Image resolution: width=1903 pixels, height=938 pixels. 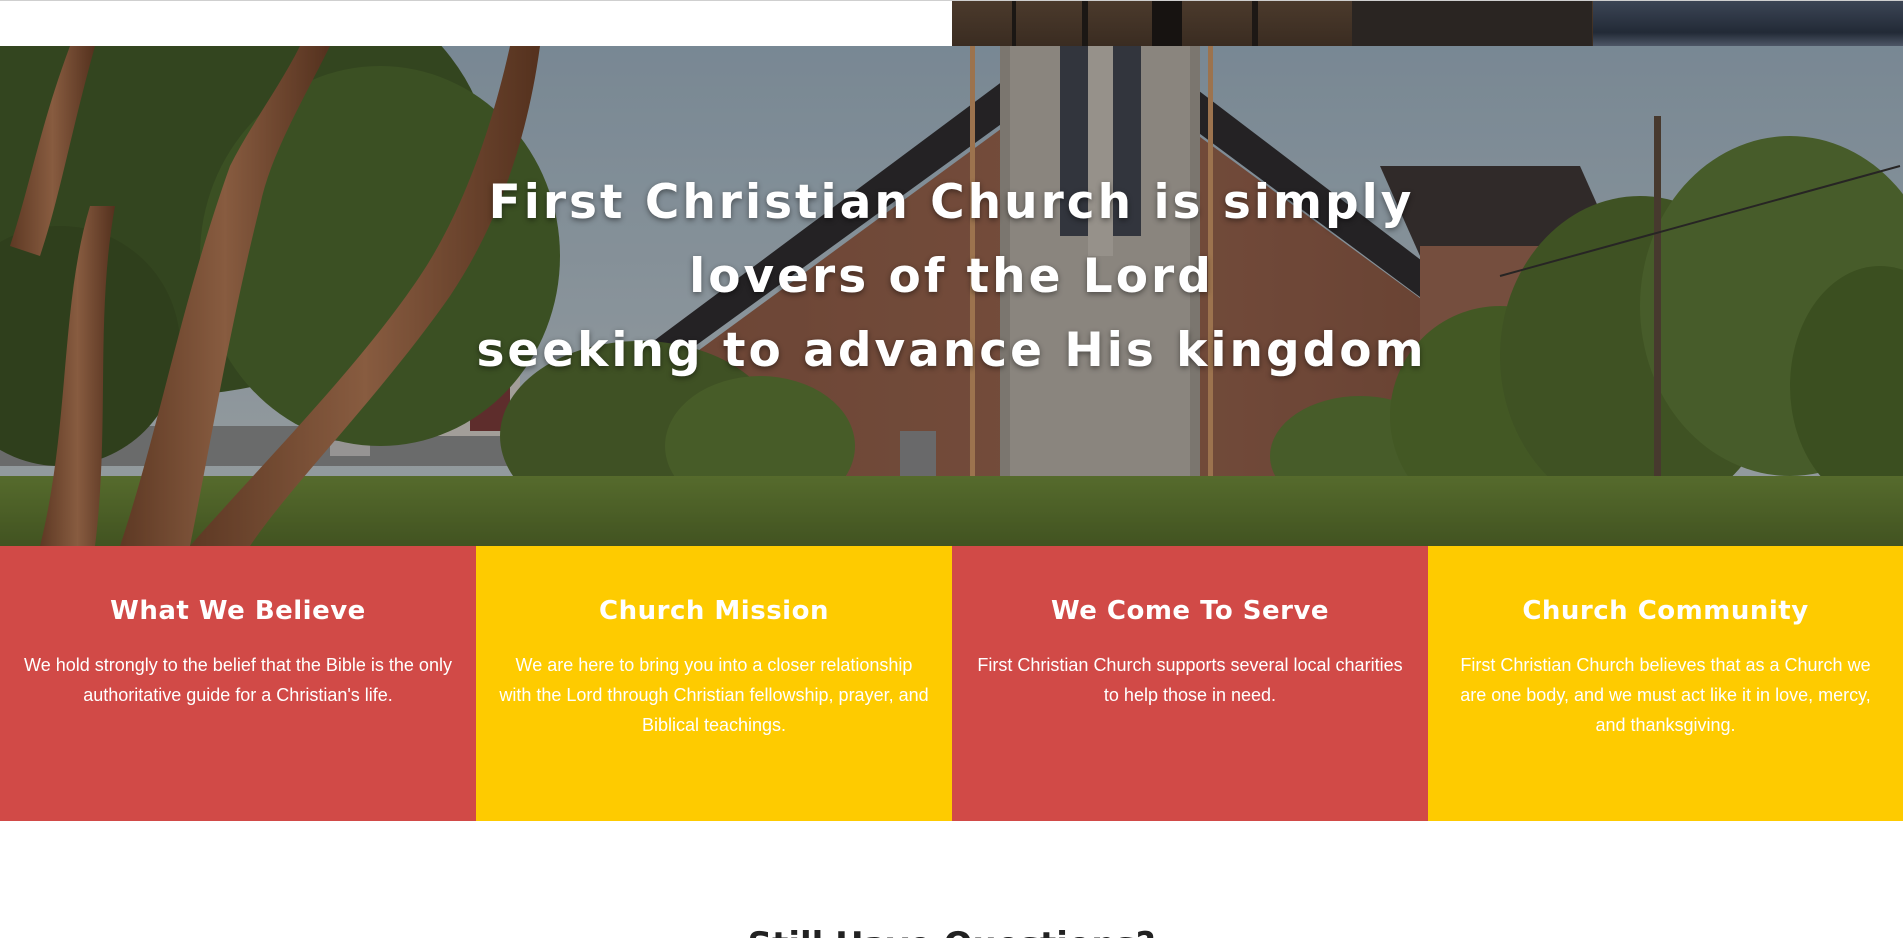 What do you see at coordinates (951, 879) in the screenshot?
I see `questions-section: Still Have Questions?` at bounding box center [951, 879].